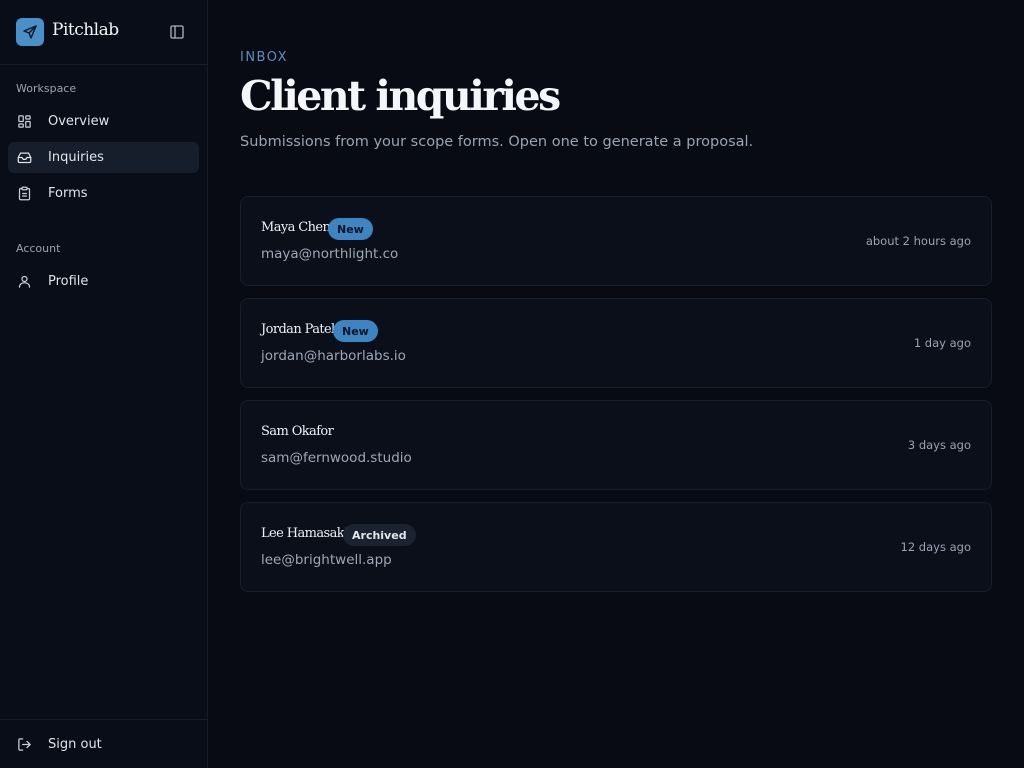 This screenshot has width=1024, height=768. Describe the element at coordinates (24, 745) in the screenshot. I see `sign-out-icon` at that location.